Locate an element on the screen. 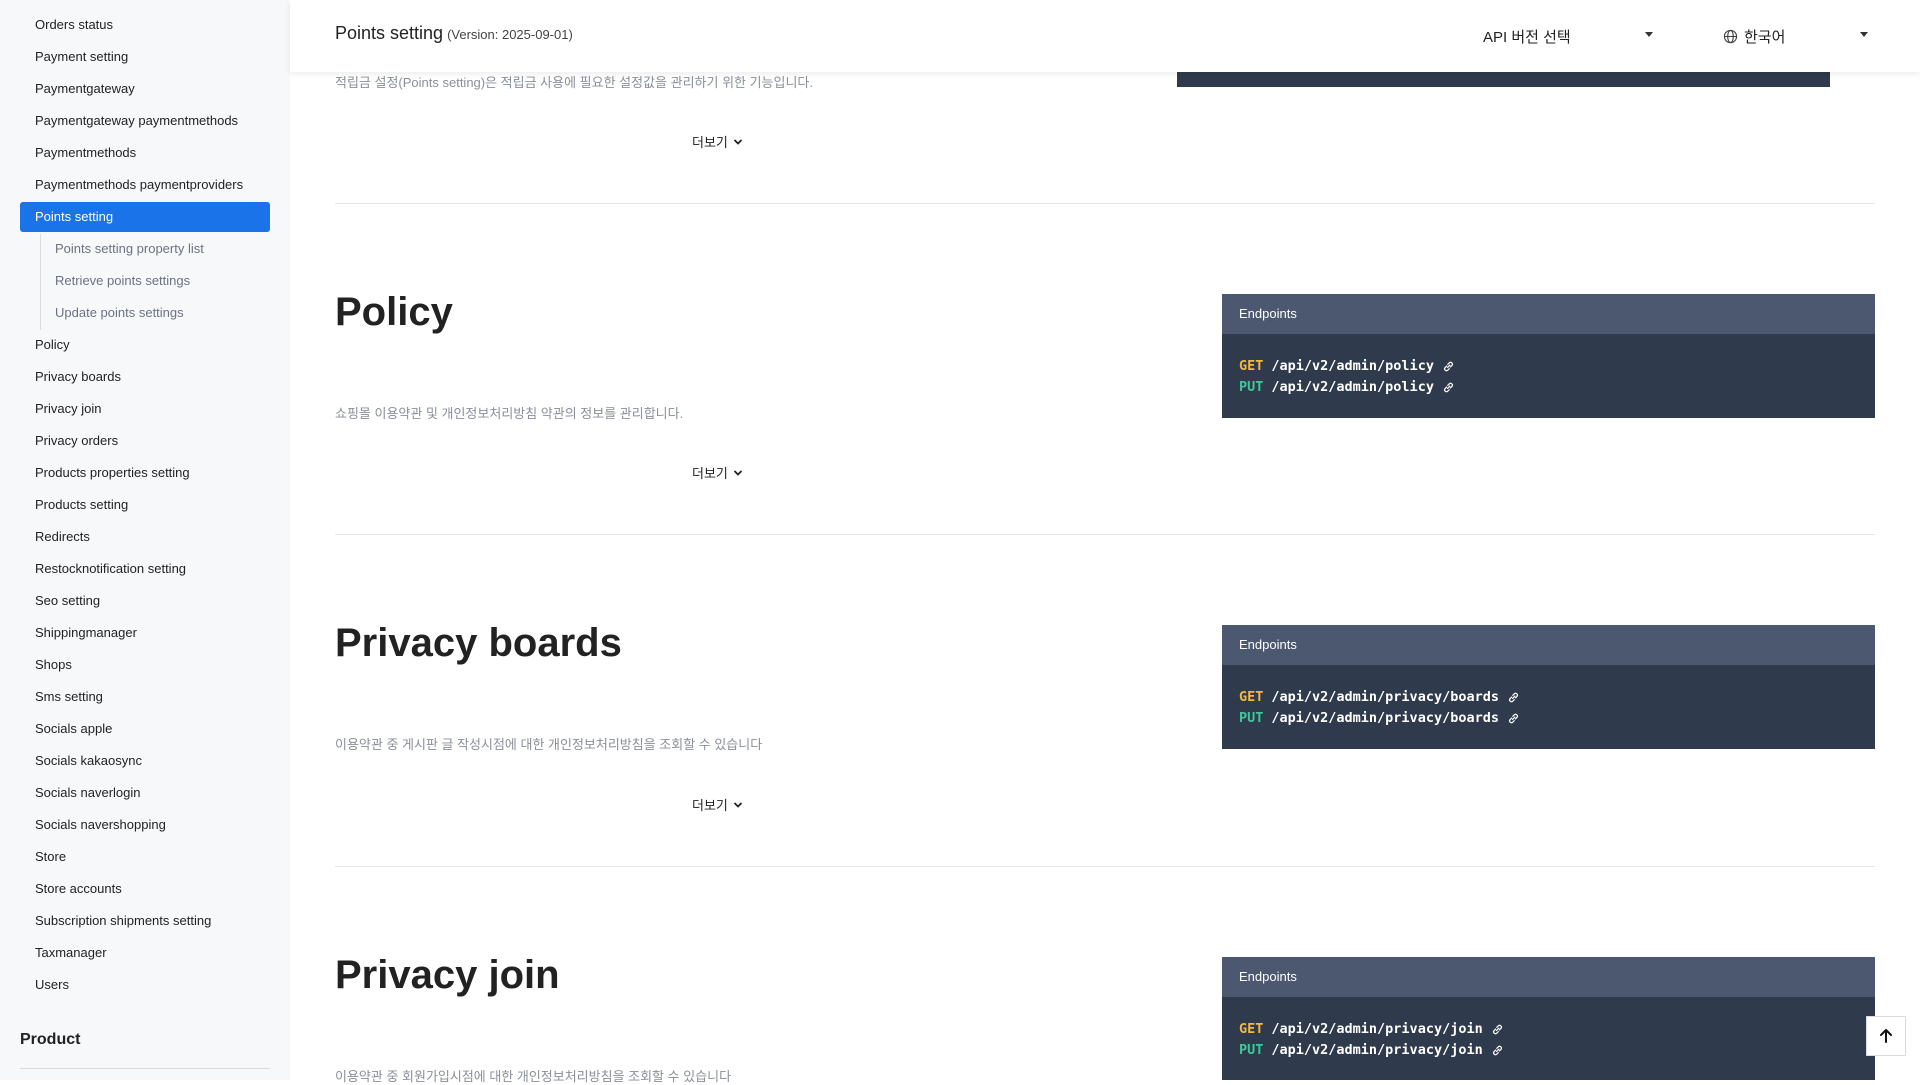 The height and width of the screenshot is (1085, 1920). sidebar-item-store-accounts: Store accounts is located at coordinates (145, 889).